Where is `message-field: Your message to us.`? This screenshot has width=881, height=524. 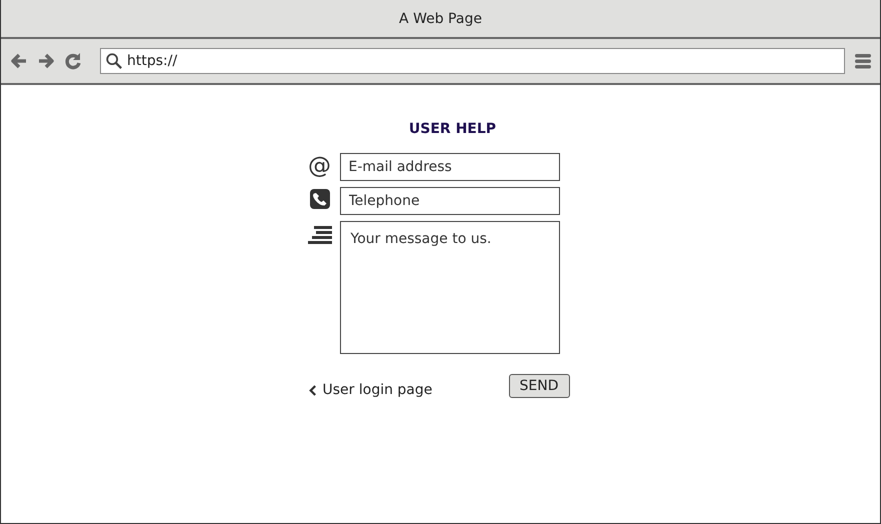
message-field: Your message to us. is located at coordinates (450, 287).